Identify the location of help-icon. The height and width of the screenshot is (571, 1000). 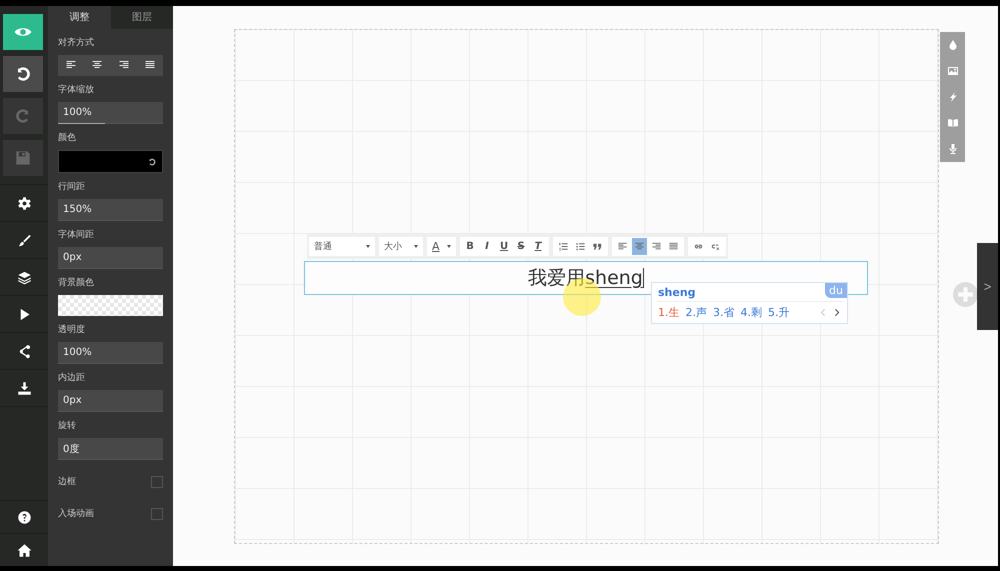
(24, 517).